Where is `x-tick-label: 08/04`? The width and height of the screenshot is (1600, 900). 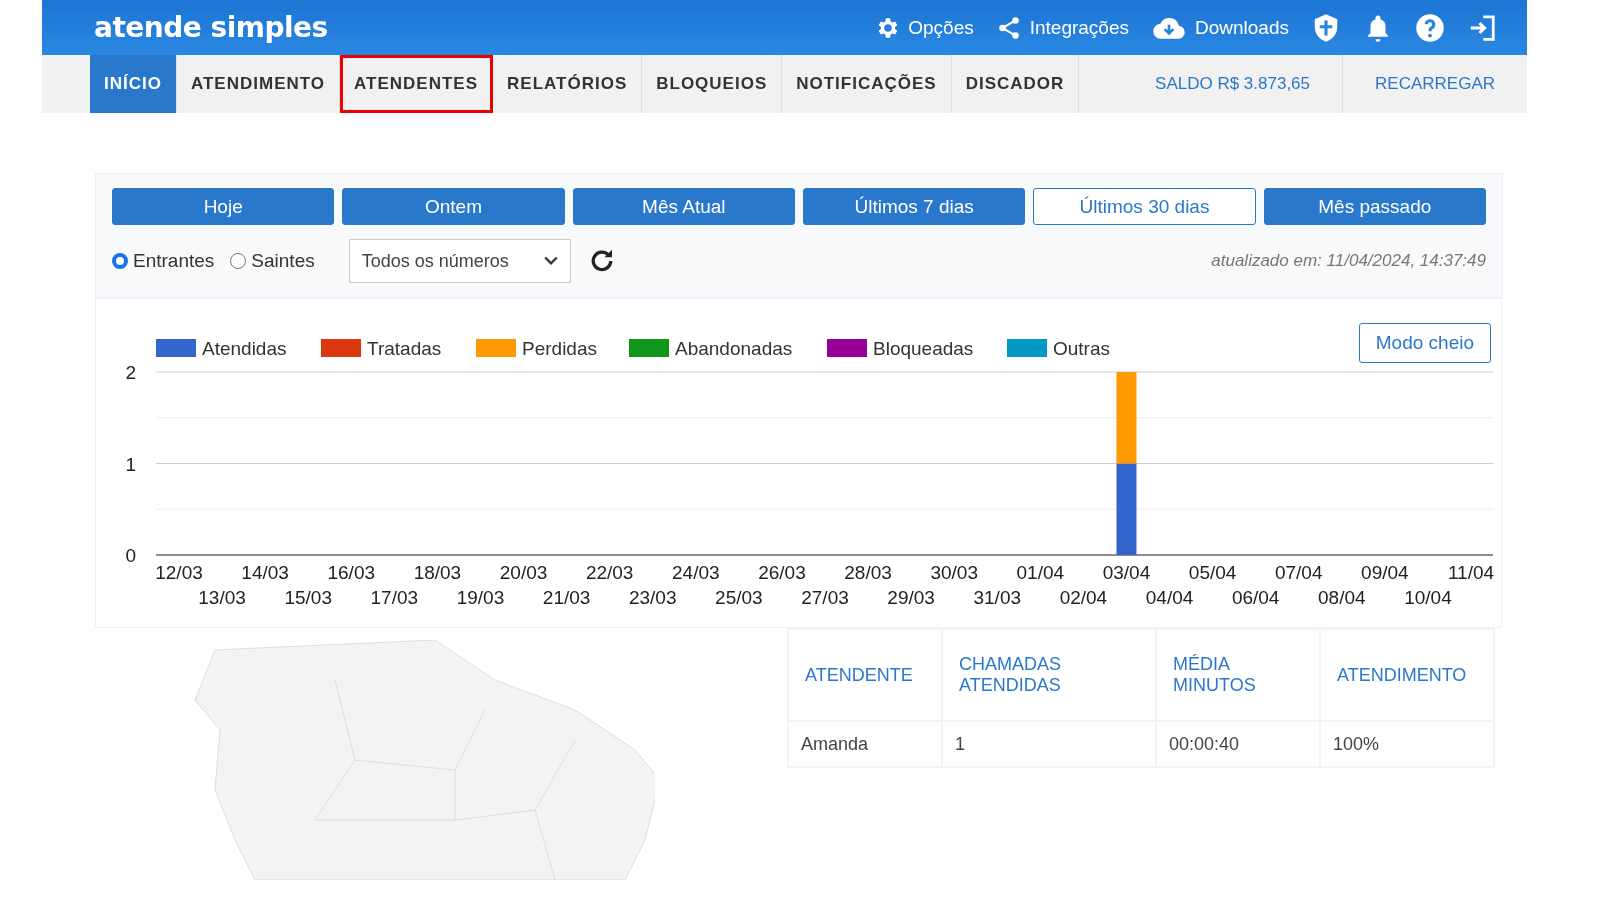 x-tick-label: 08/04 is located at coordinates (1342, 597).